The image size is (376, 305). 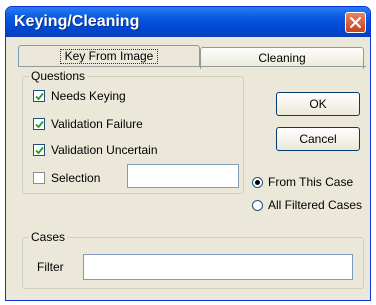 I want to click on needs-keying-checkbox: Needs Keying, so click(x=79, y=96).